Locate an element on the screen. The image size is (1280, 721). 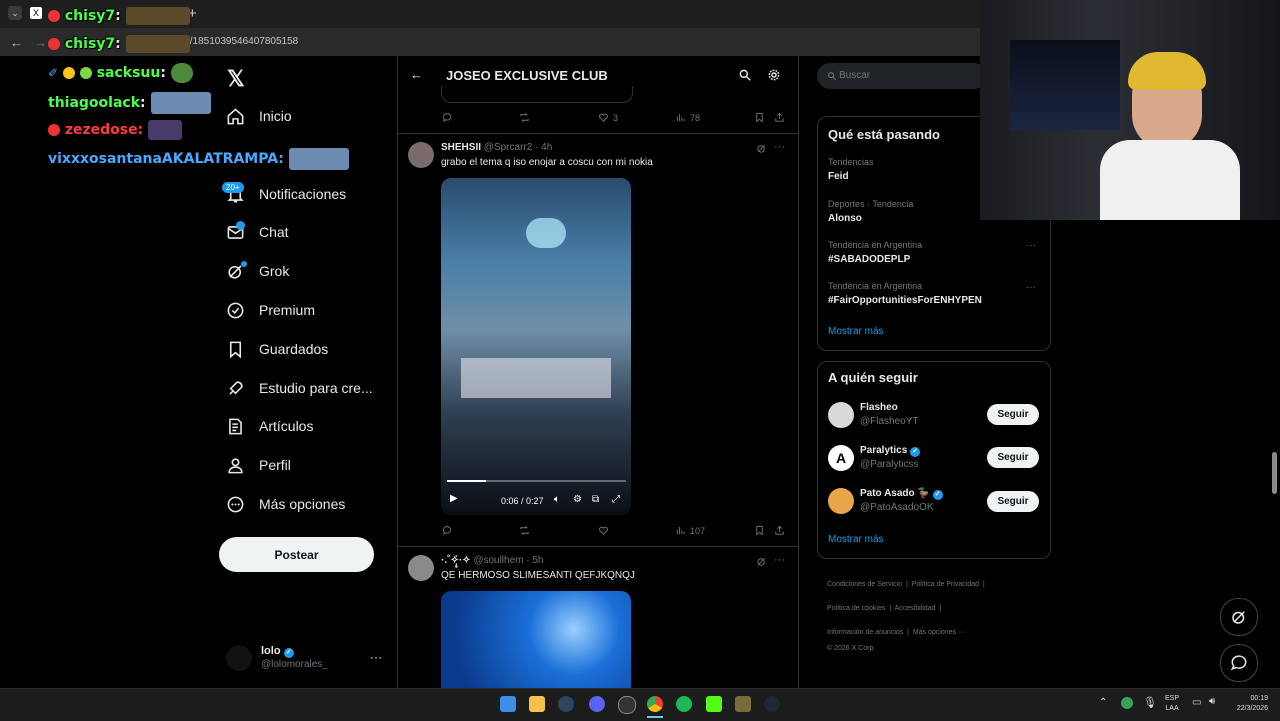
footer-link: Información de anuncios is located at coordinates (865, 632).